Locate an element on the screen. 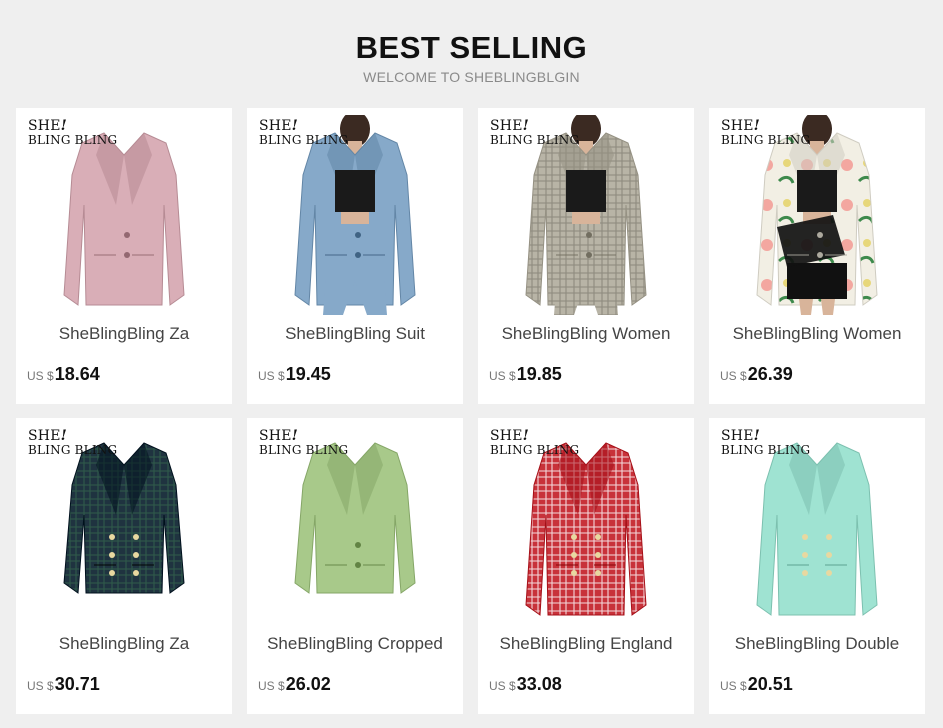  price-amount: 33.08 is located at coordinates (539, 684).